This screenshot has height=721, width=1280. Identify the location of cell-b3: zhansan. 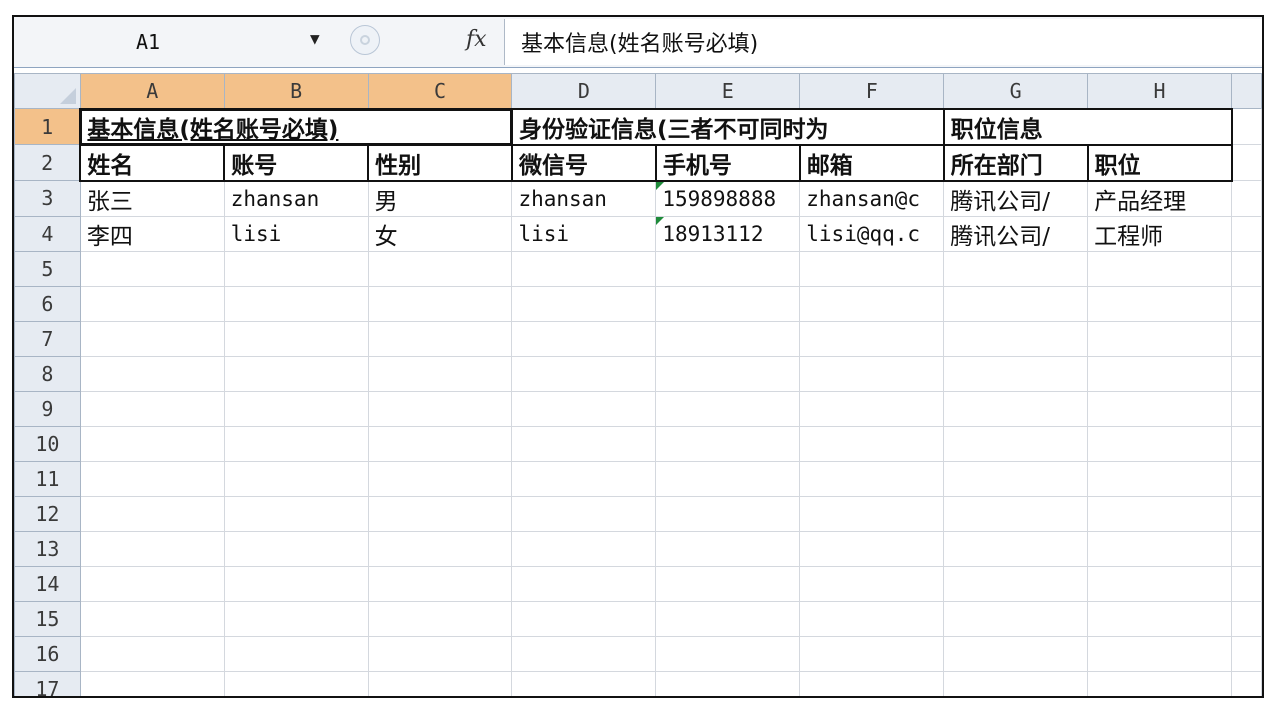
(296, 198).